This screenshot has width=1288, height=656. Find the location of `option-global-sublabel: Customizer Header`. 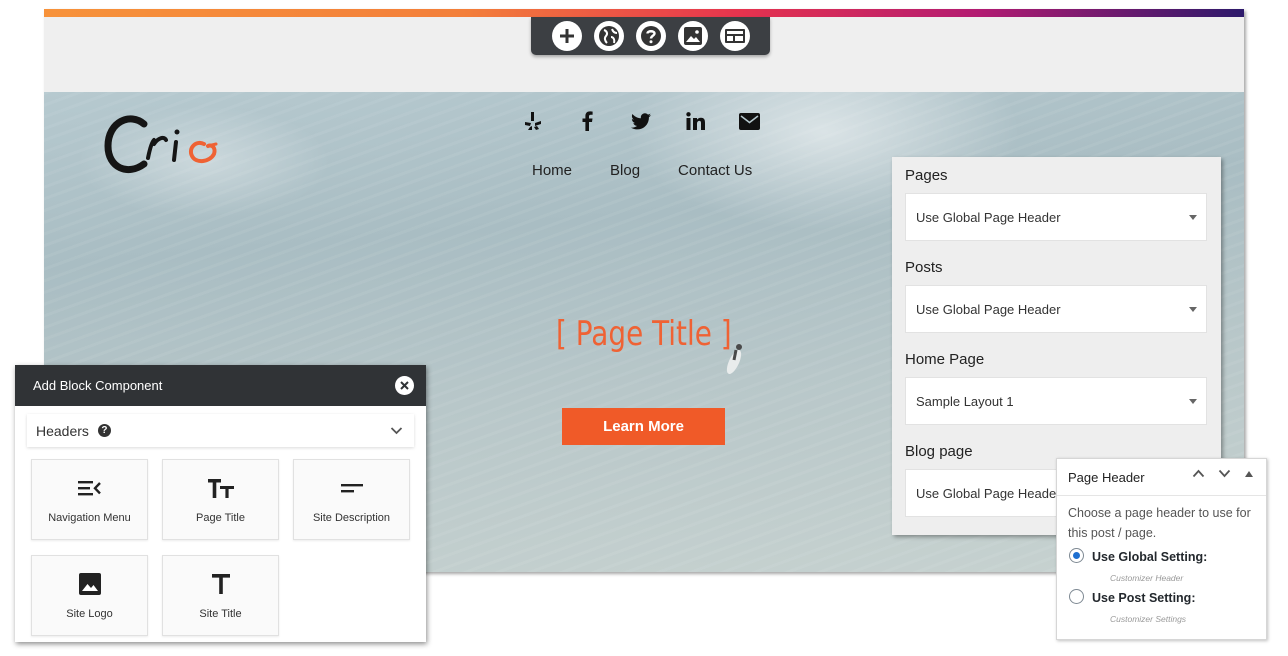

option-global-sublabel: Customizer Header is located at coordinates (1147, 578).